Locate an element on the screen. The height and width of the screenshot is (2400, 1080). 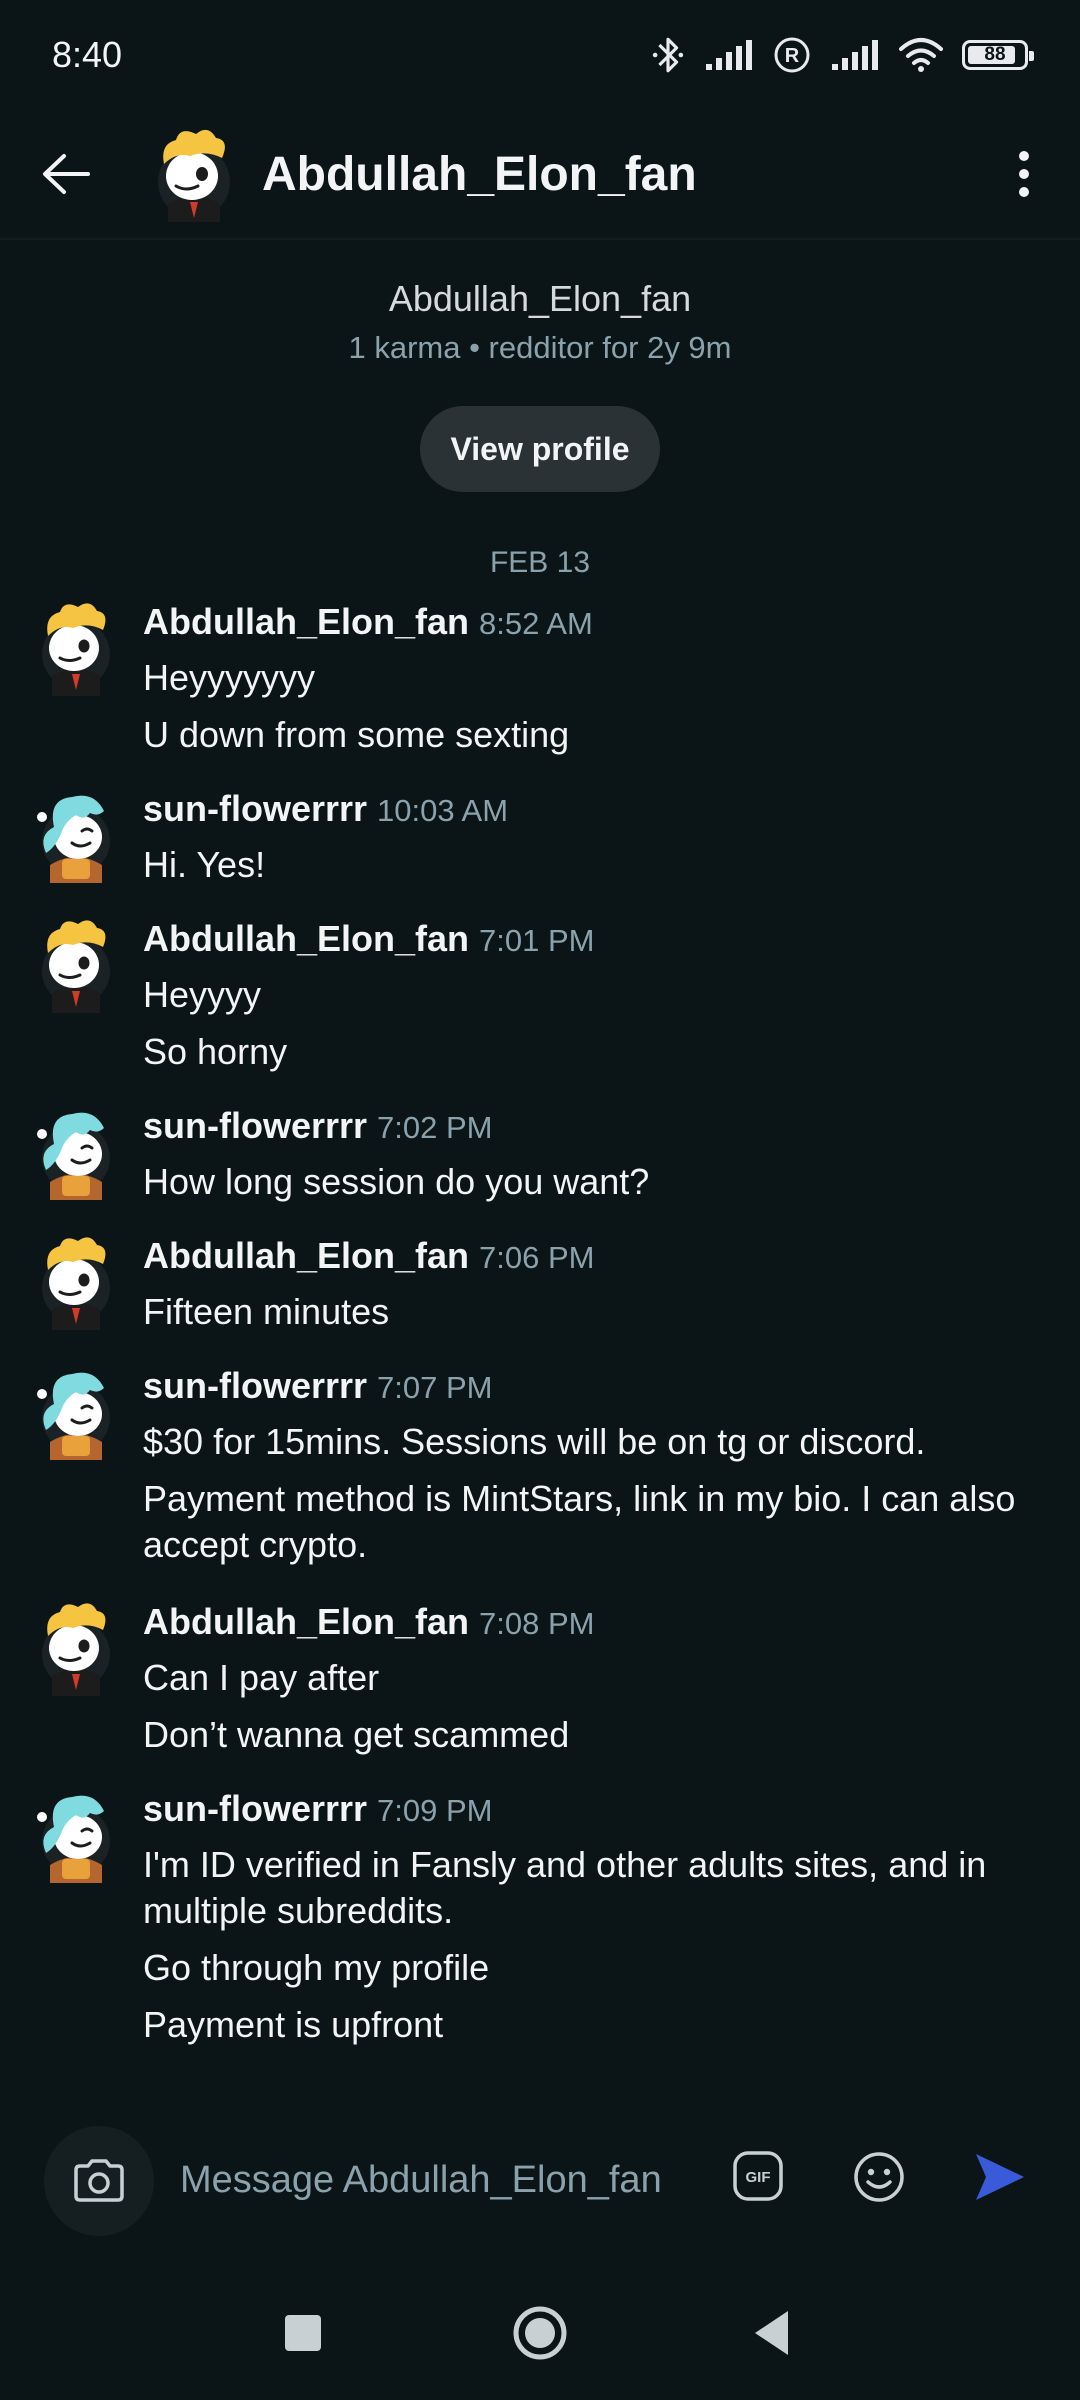
message-text: Can I pay after is located at coordinates (261, 1677).